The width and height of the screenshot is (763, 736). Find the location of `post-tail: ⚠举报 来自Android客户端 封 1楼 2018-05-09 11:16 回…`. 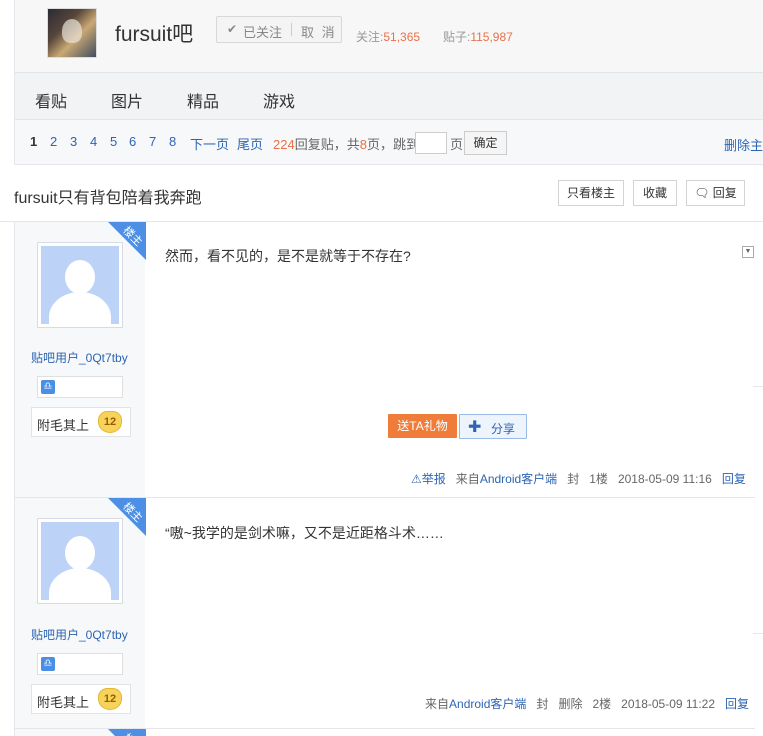

post-tail: ⚠举报 来自Android客户端 封 1楼 2018-05-09 11:16 回… is located at coordinates (578, 478).